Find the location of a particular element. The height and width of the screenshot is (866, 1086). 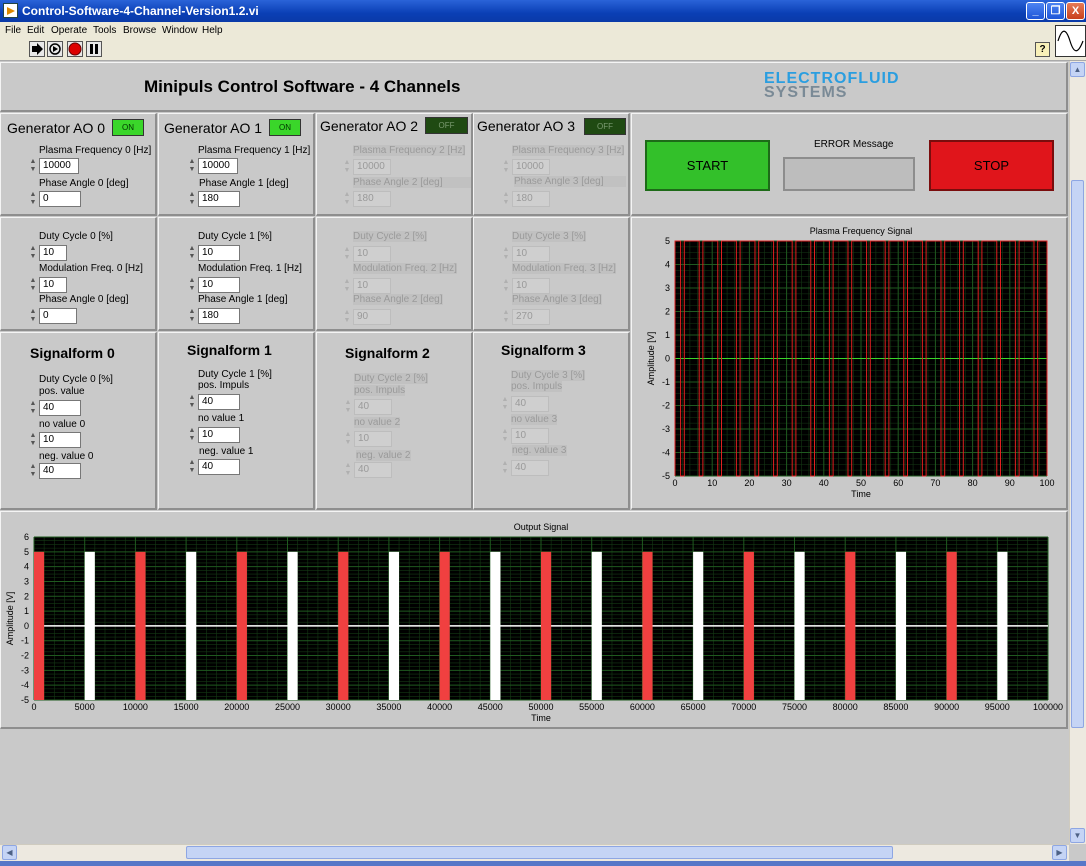

generator-title: Generator AO 1 is located at coordinates (213, 128).